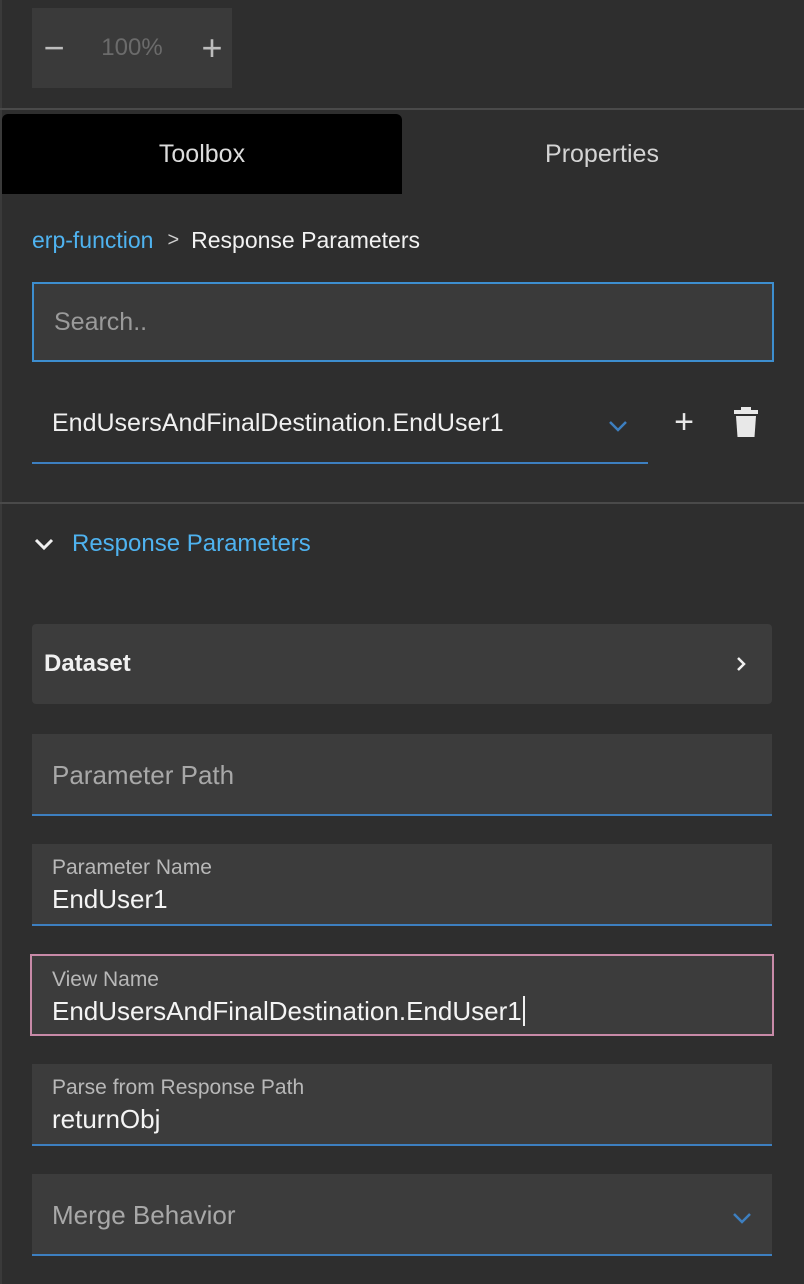 The width and height of the screenshot is (804, 1284). What do you see at coordinates (132, 867) in the screenshot?
I see `parameter-name-label: Parameter Name` at bounding box center [132, 867].